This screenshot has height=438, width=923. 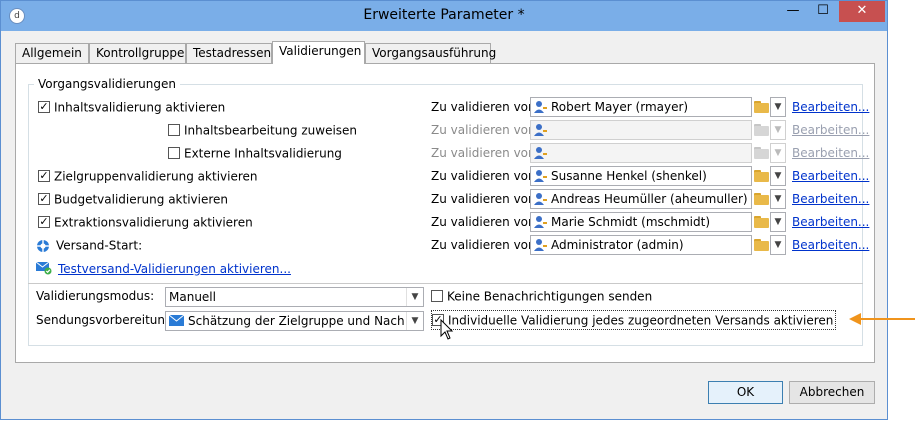 I want to click on mouse-cursor-icon, so click(x=447, y=329).